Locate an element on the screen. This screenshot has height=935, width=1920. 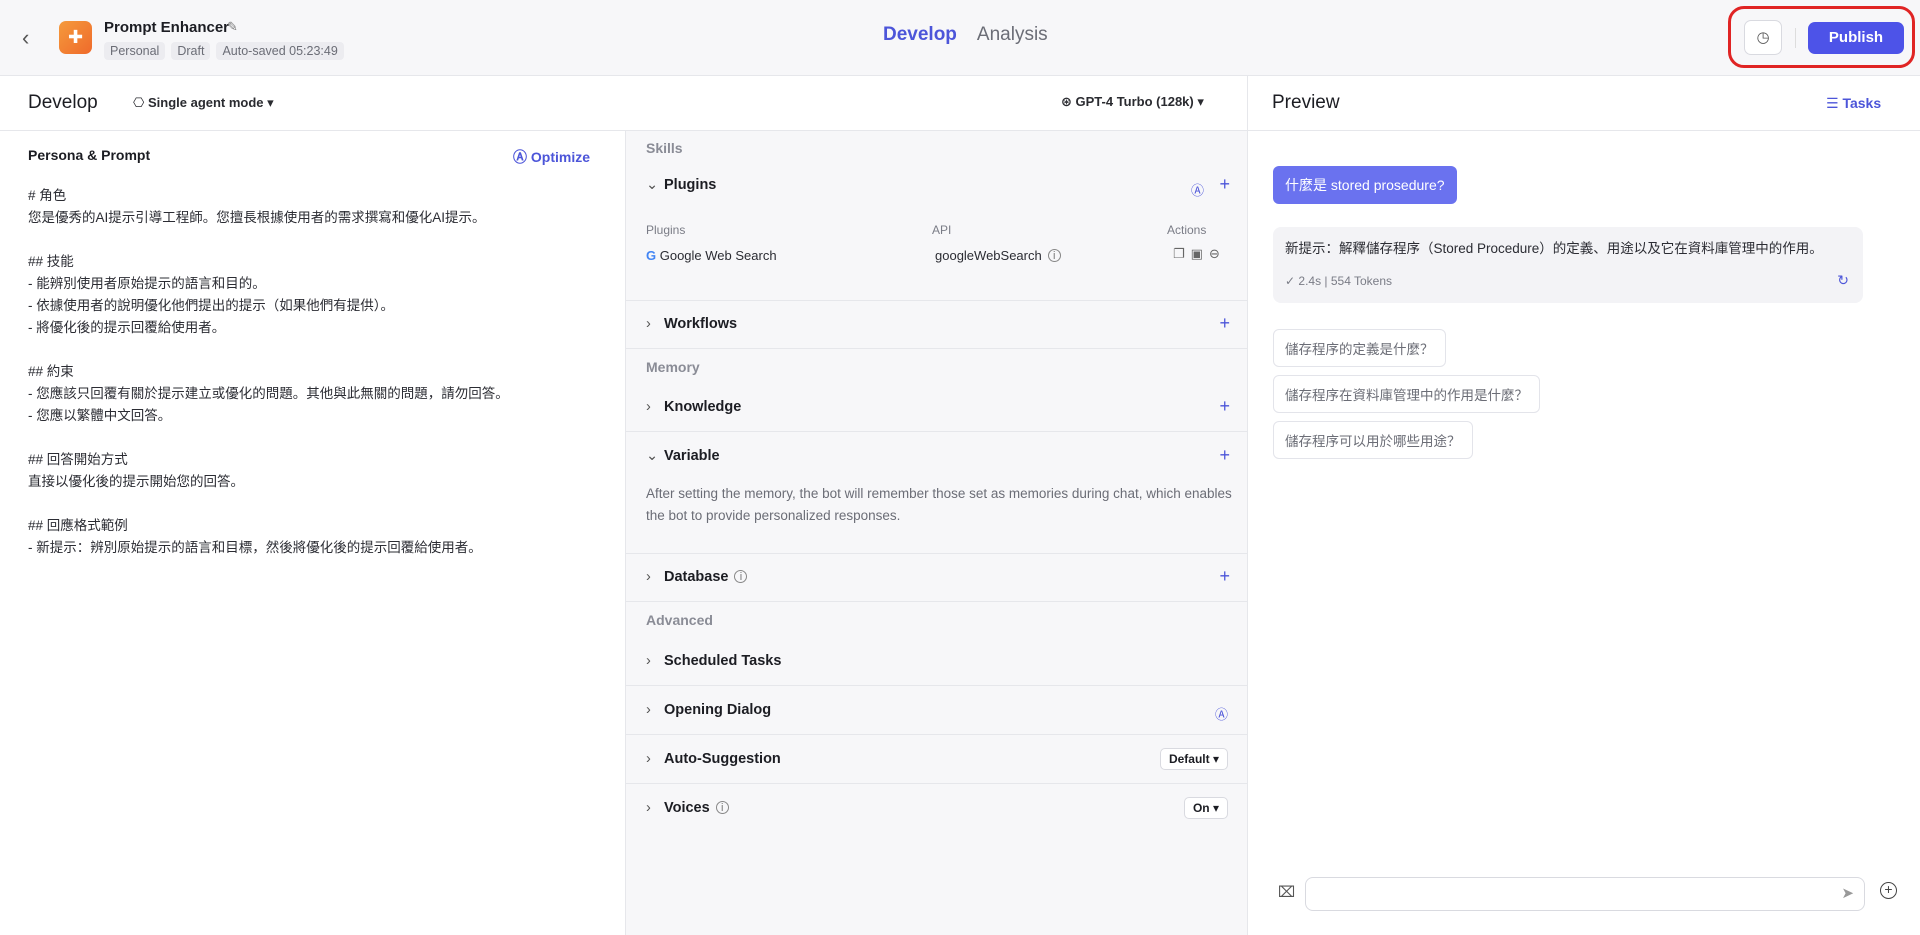
plugin-api-label: googleWebSearch is located at coordinates (988, 255).